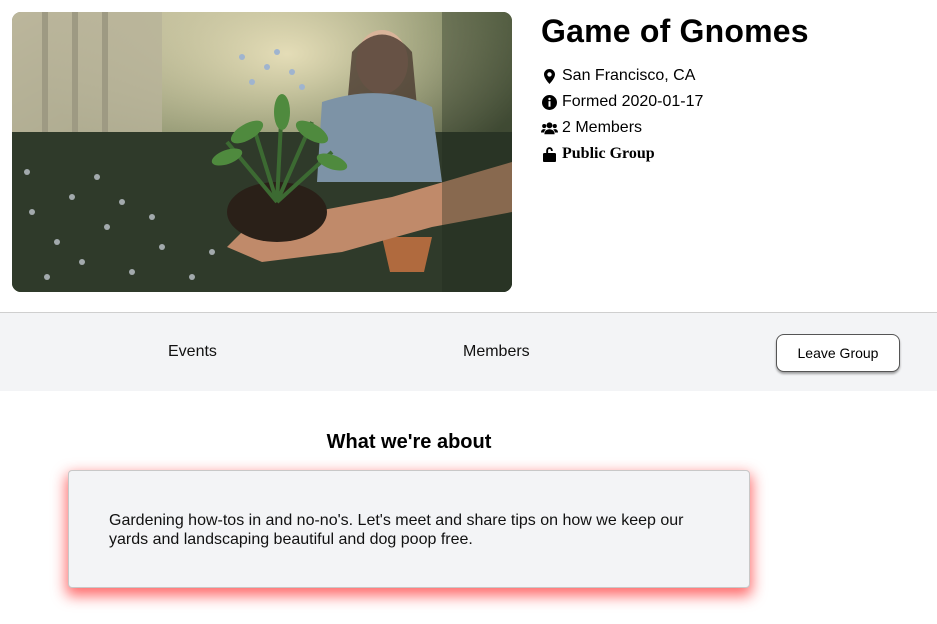 This screenshot has width=937, height=624. Describe the element at coordinates (608, 153) in the screenshot. I see `group-privacy: Public Group` at that location.